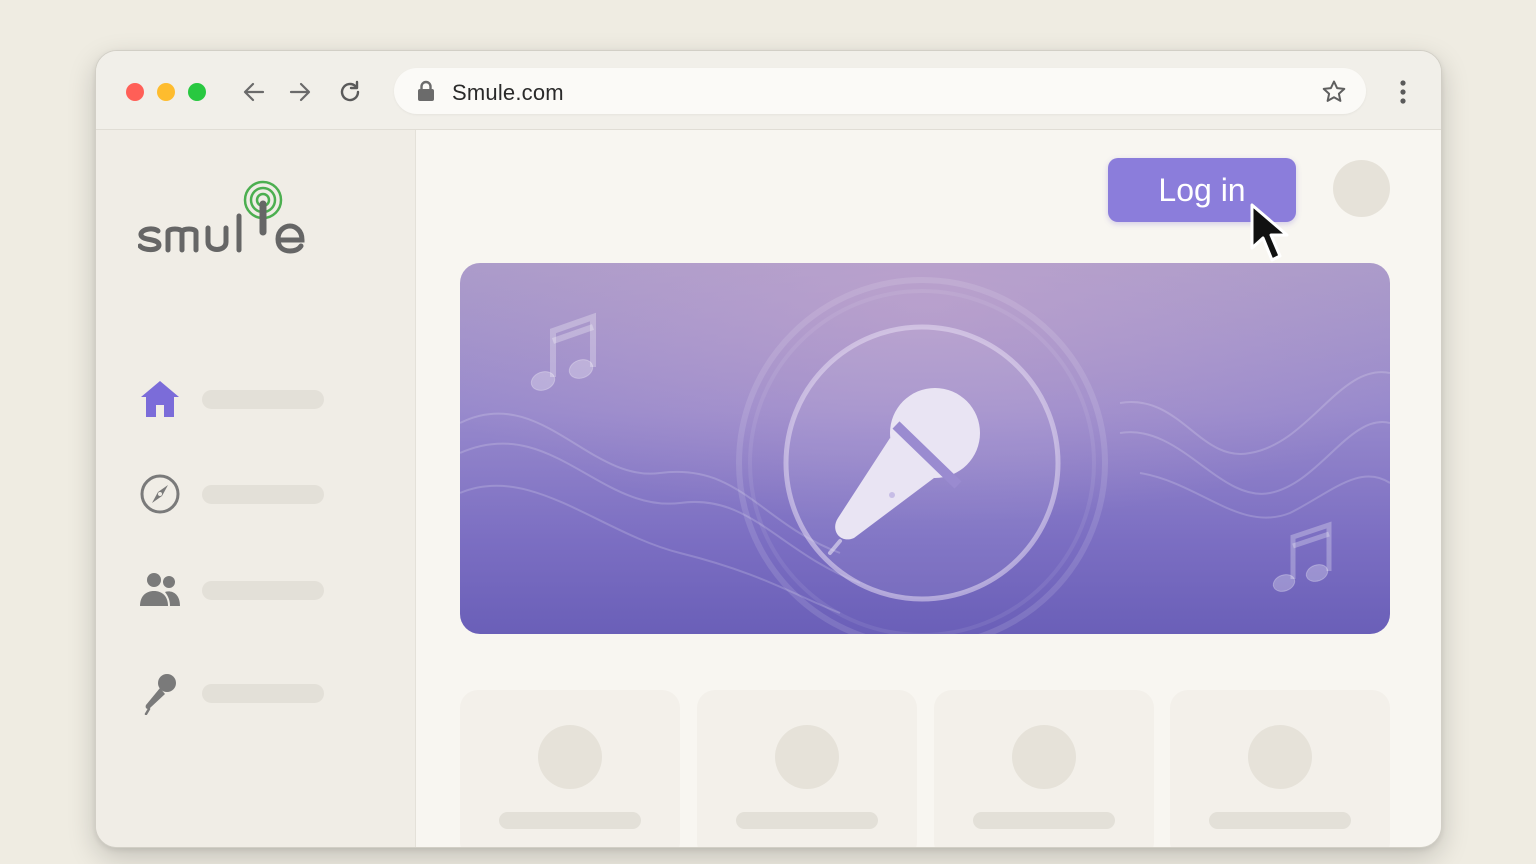 The image size is (1536, 864). Describe the element at coordinates (300, 92) in the screenshot. I see `forward-icon` at that location.